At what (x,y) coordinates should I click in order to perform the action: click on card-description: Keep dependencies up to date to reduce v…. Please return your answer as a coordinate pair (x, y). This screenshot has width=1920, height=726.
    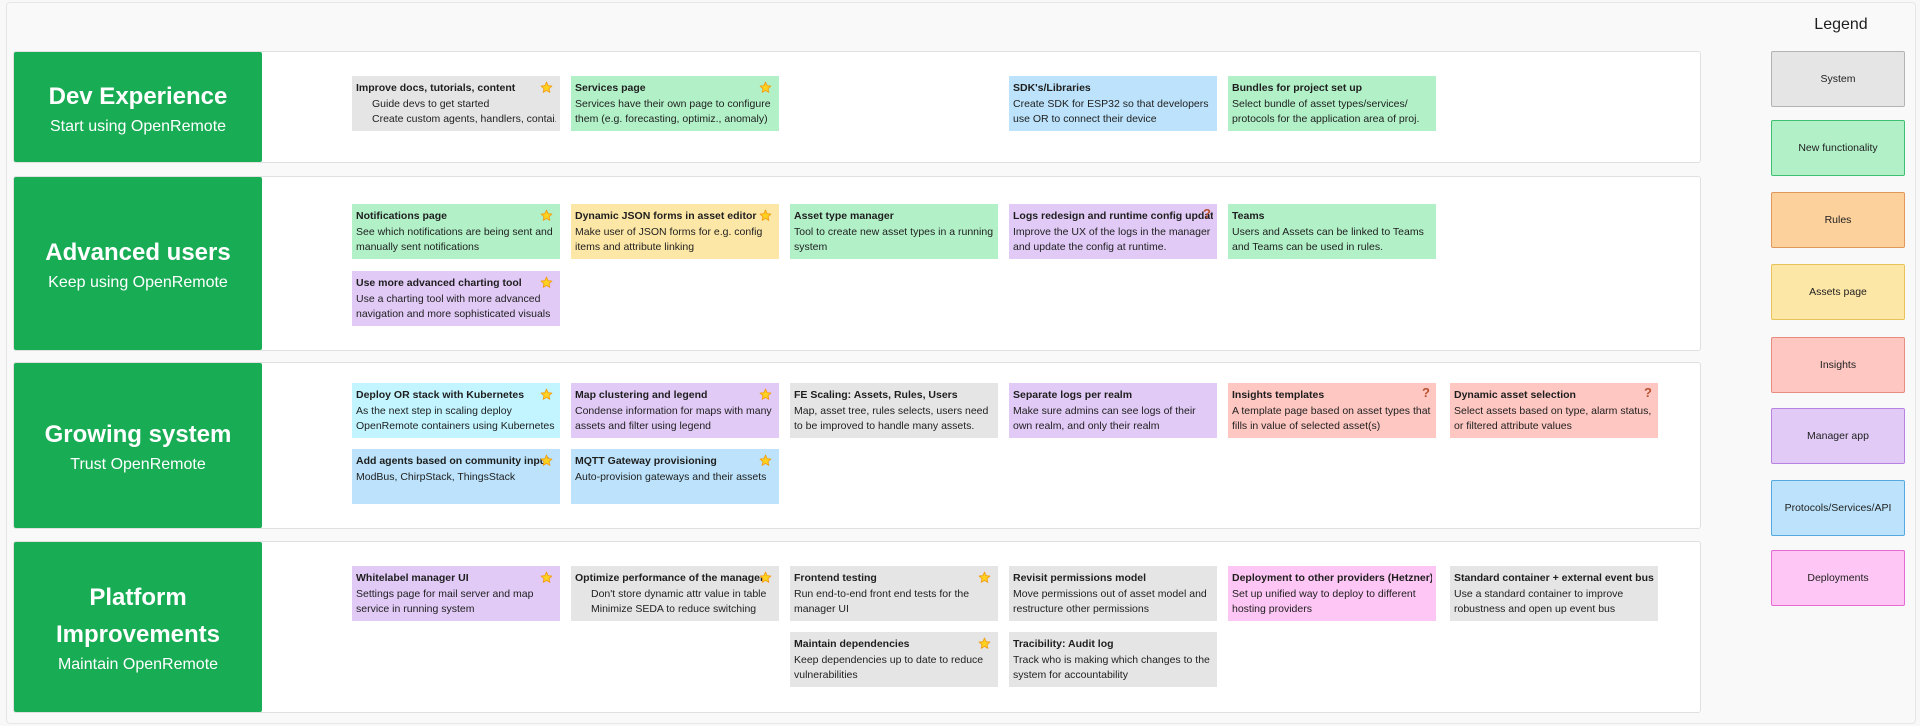
    Looking at the image, I should click on (889, 667).